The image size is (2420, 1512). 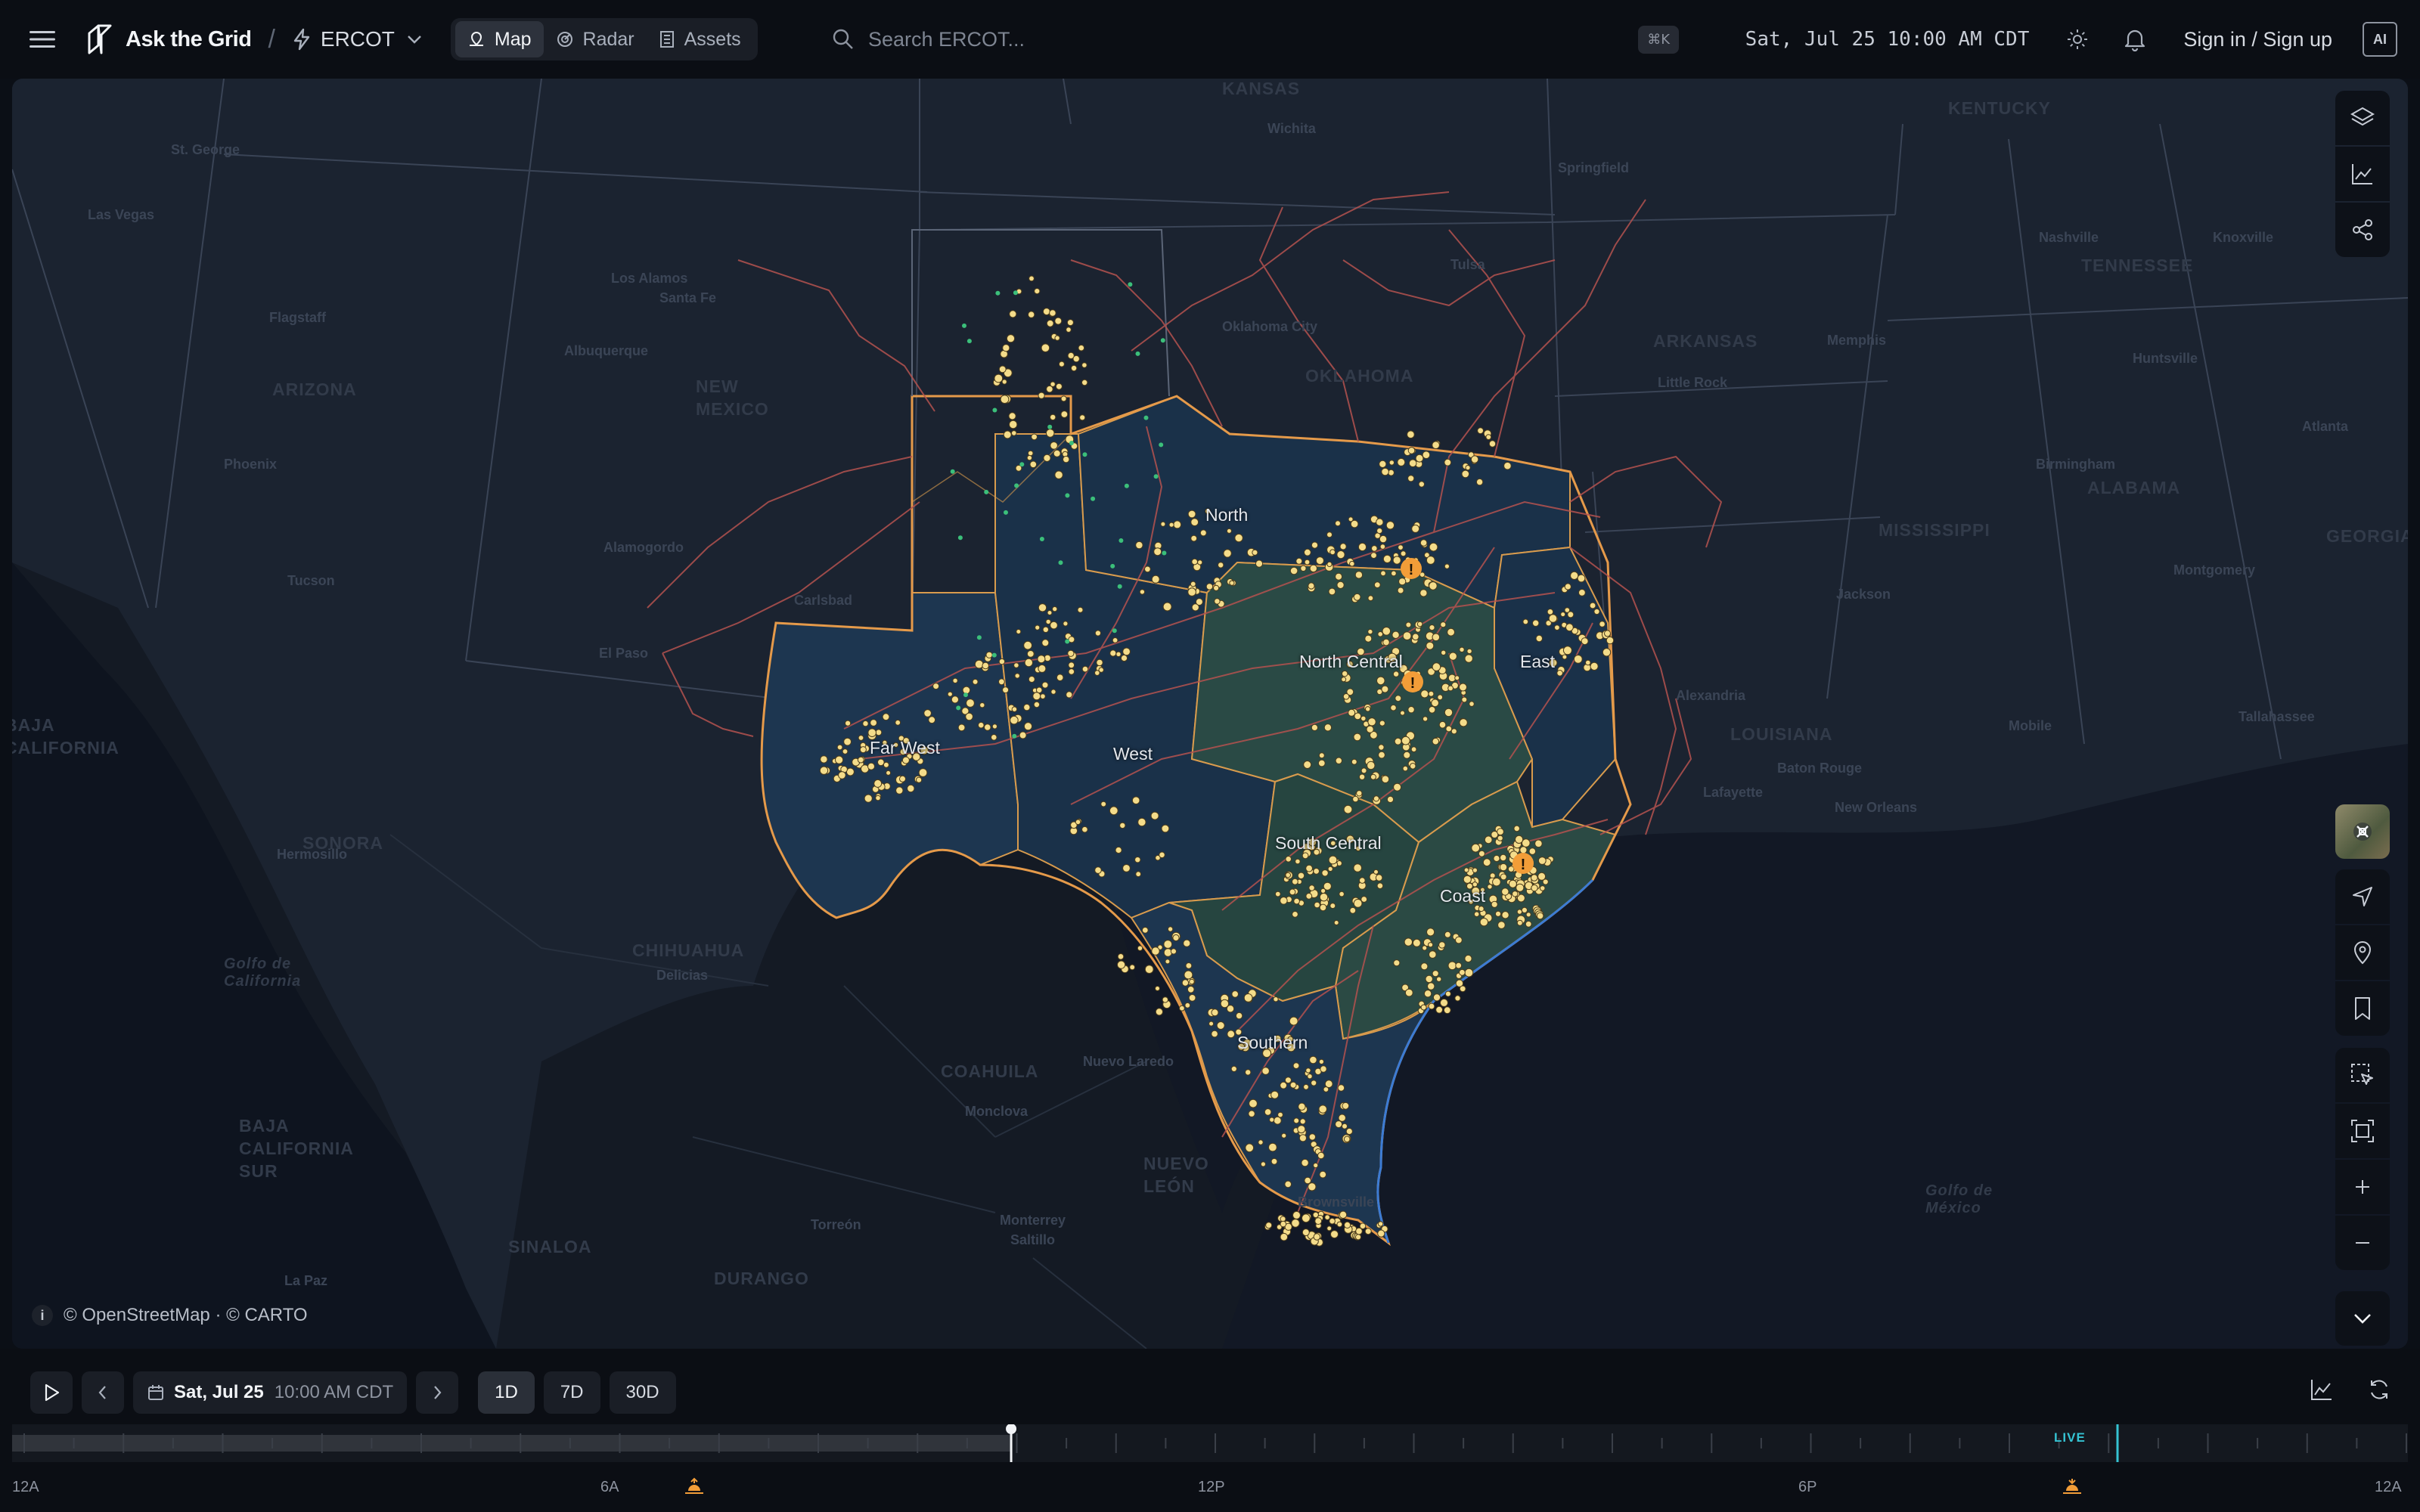 I want to click on range-7d-button: 7D, so click(x=571, y=1392).